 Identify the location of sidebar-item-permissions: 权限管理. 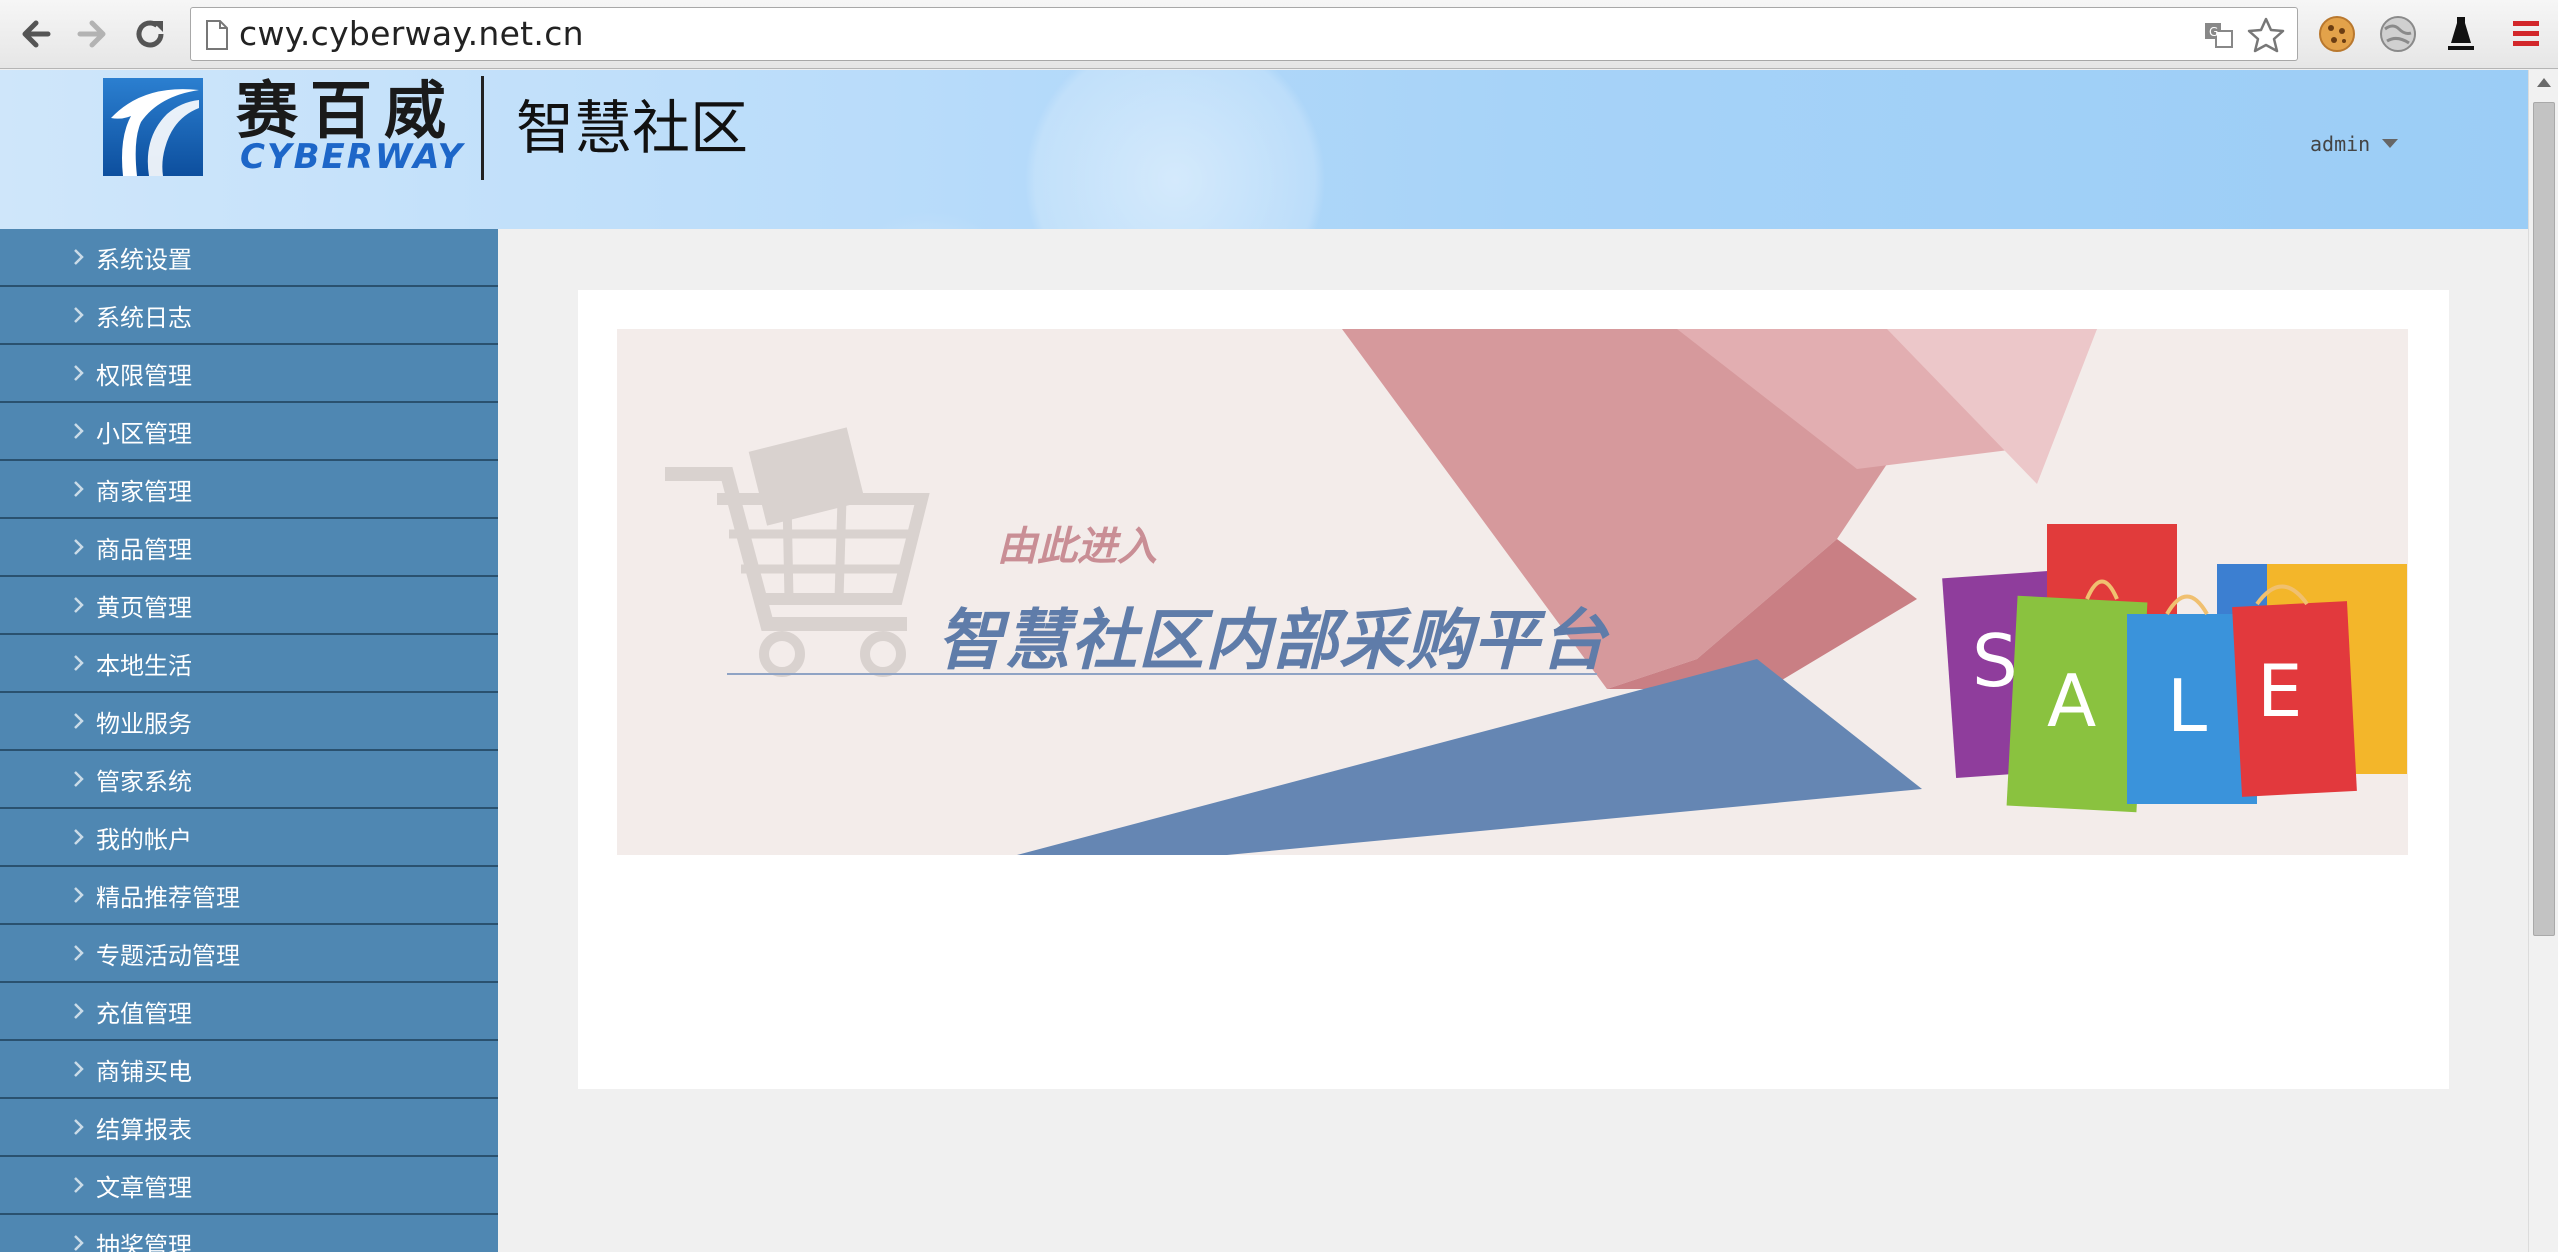
(249, 374).